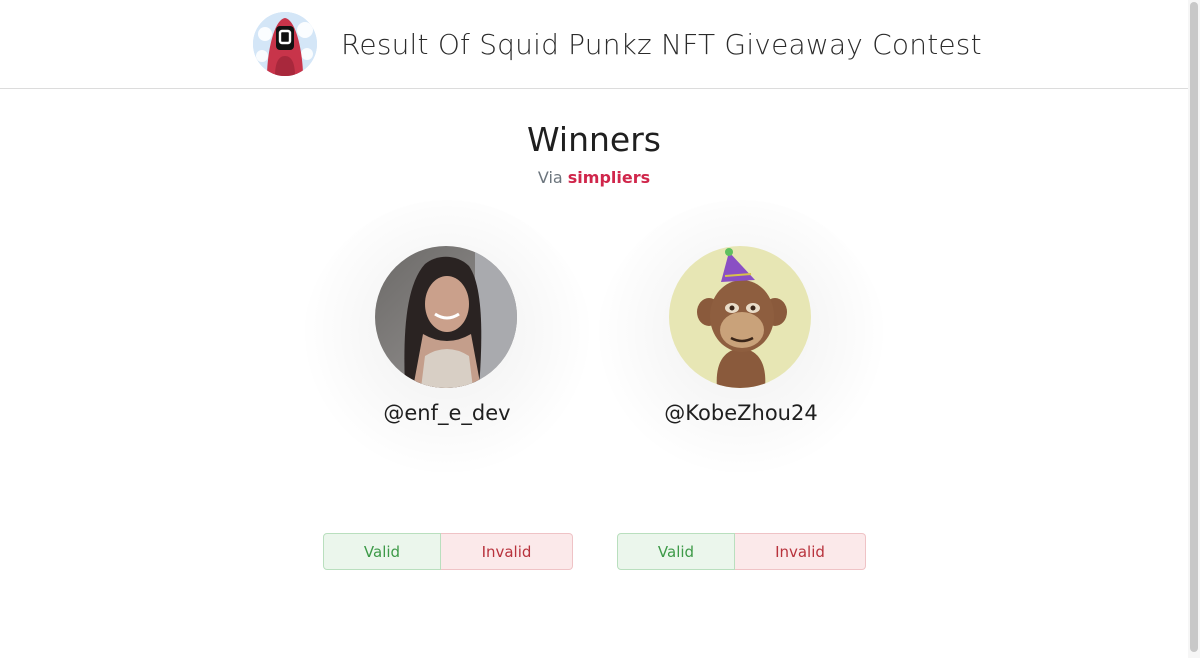 The width and height of the screenshot is (1200, 658). I want to click on simpliers-link: simpliers, so click(609, 177).